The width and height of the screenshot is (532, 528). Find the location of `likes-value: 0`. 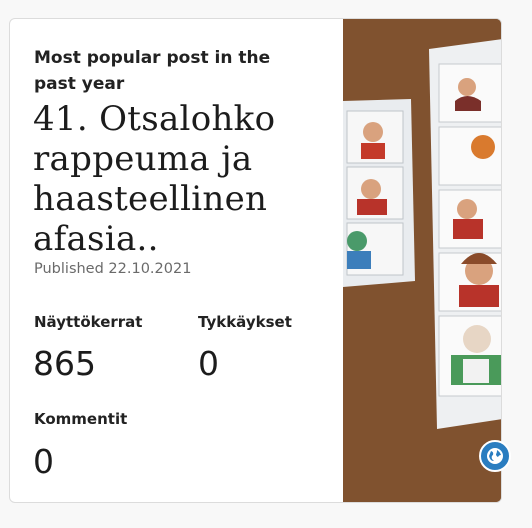

likes-value: 0 is located at coordinates (208, 363).